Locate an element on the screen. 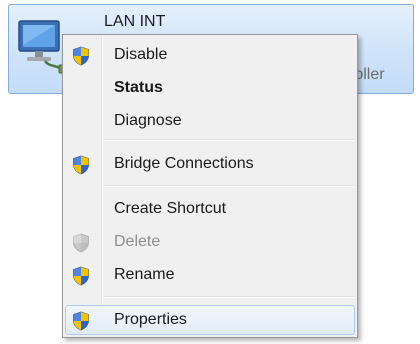 The image size is (420, 344). menu-item-create-shortcut: Create Shortcut is located at coordinates (210, 209).